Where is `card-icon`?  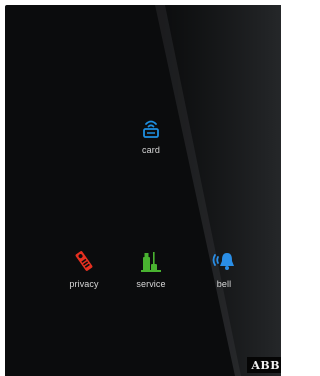 card-icon is located at coordinates (151, 129).